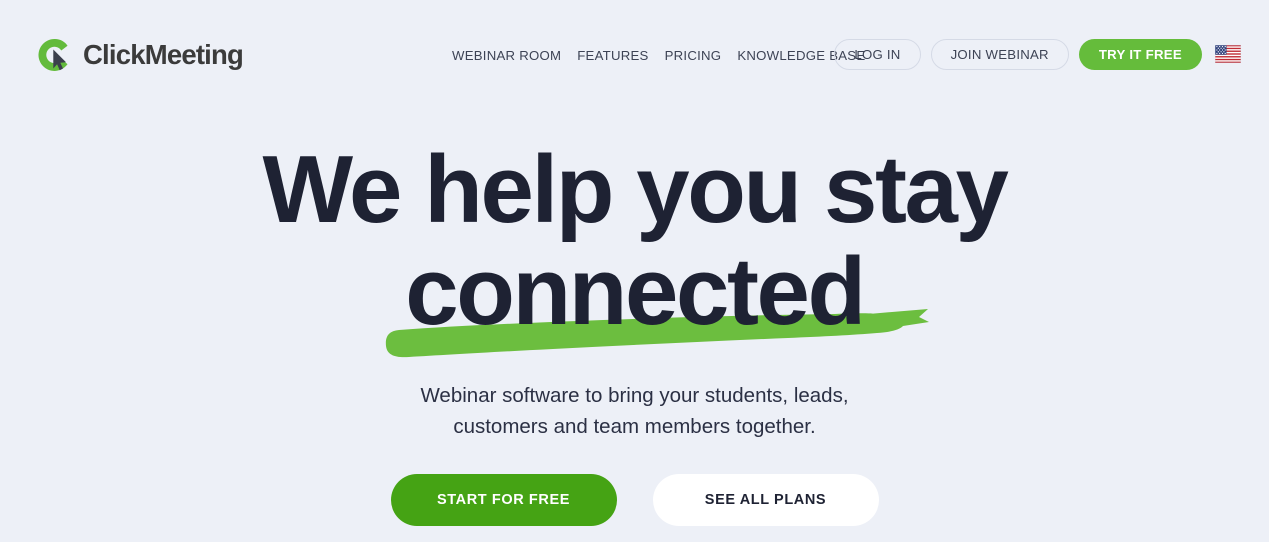 This screenshot has width=1269, height=542. What do you see at coordinates (634, 426) in the screenshot?
I see `subtitle-line-2: customers and team members together.` at bounding box center [634, 426].